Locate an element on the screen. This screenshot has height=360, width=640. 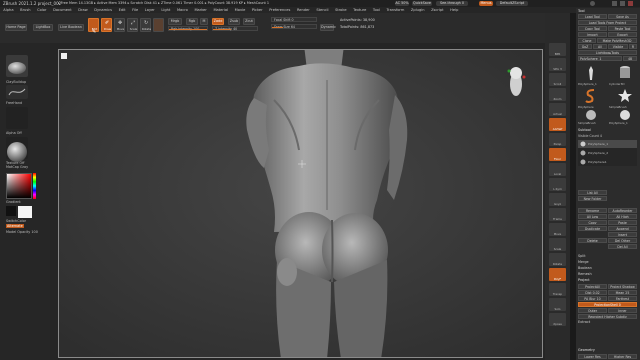
menus-button: Menus is located at coordinates (486, 3).